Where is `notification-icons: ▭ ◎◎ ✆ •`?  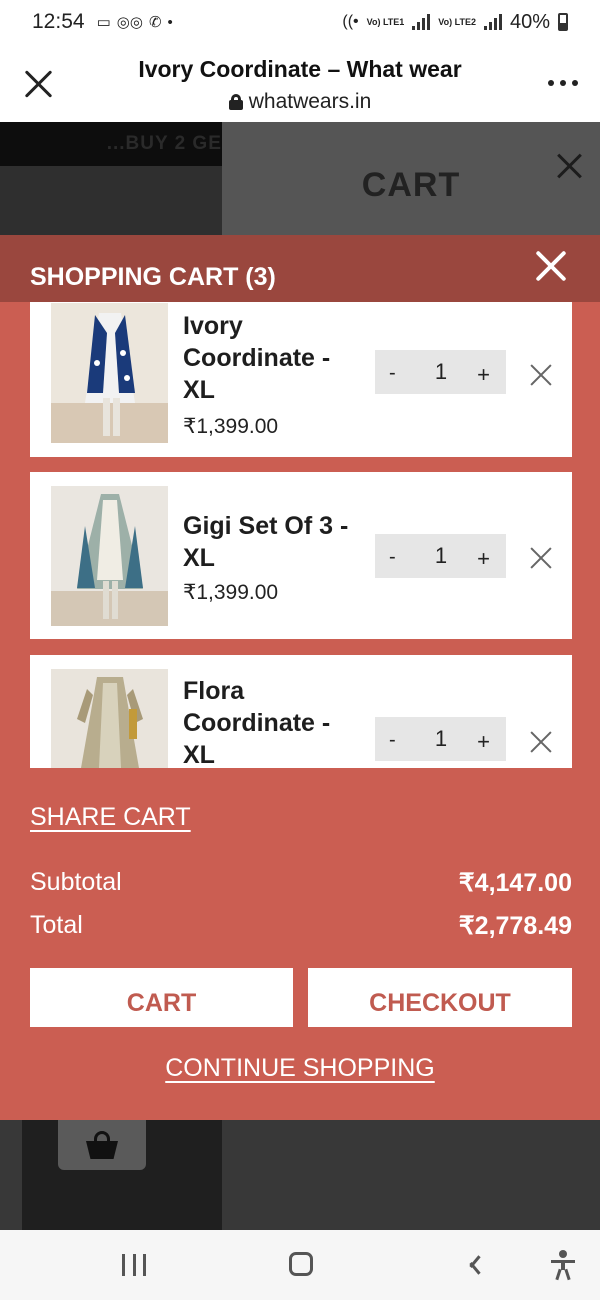
notification-icons: ▭ ◎◎ ✆ • is located at coordinates (134, 22).